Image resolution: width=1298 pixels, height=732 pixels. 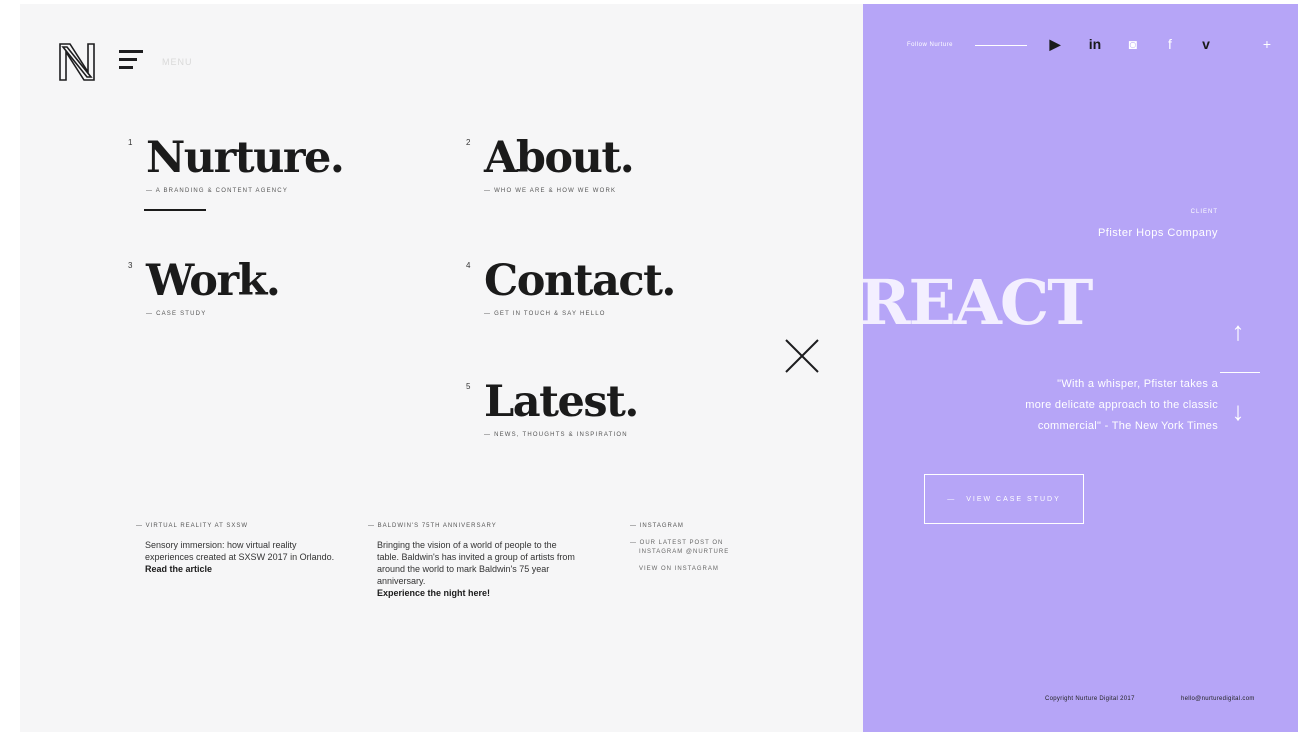 I want to click on news-meta: instagram @nurture, so click(x=684, y=552).